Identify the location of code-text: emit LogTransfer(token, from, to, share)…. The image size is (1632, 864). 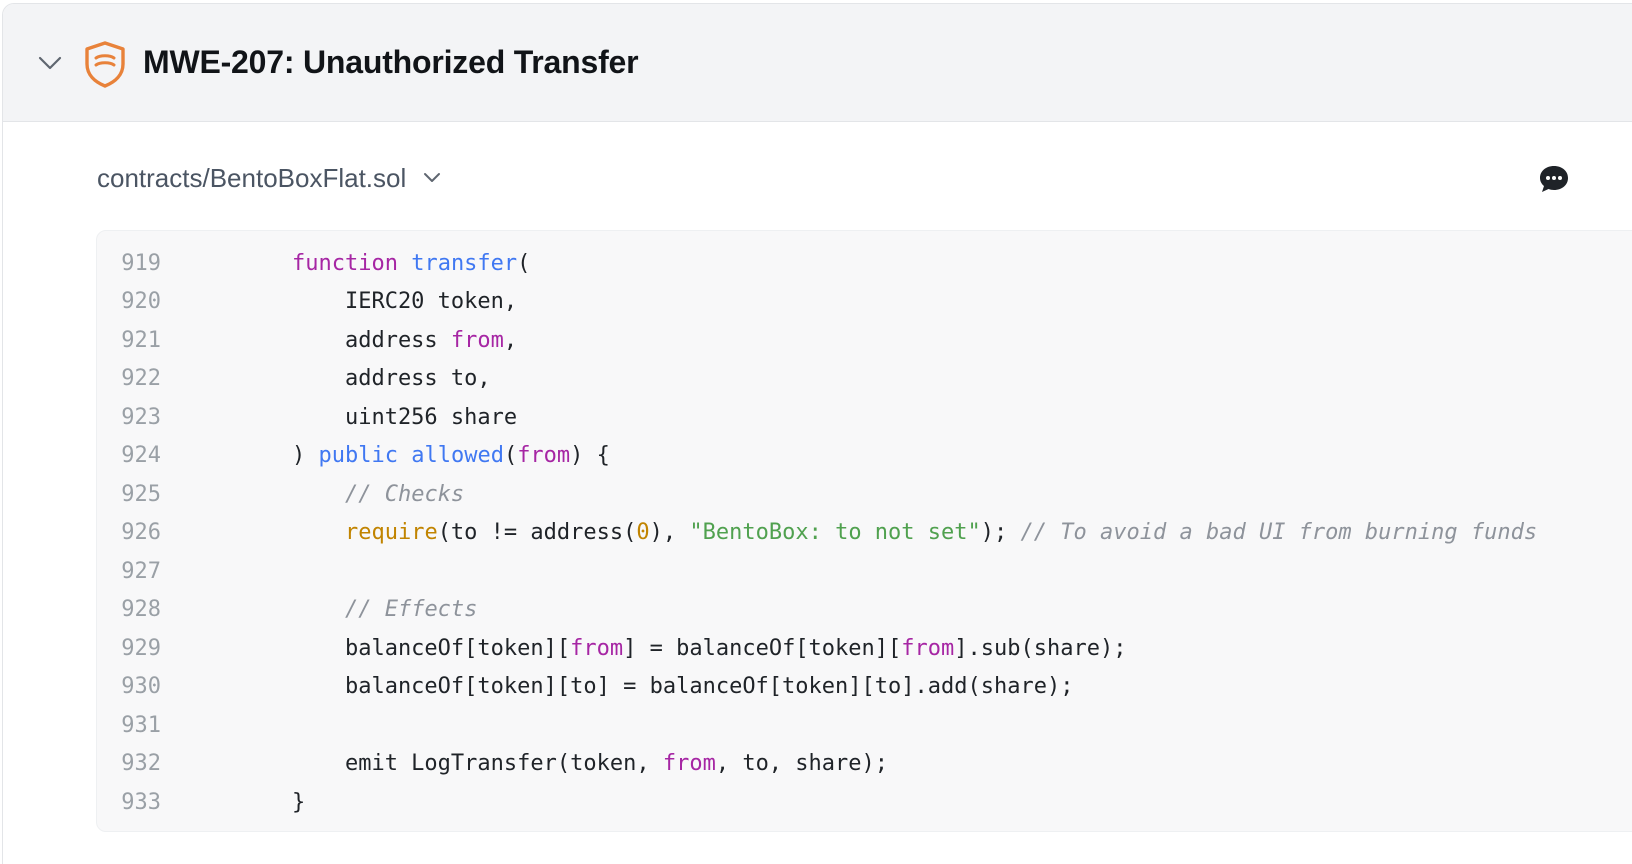
(524, 763).